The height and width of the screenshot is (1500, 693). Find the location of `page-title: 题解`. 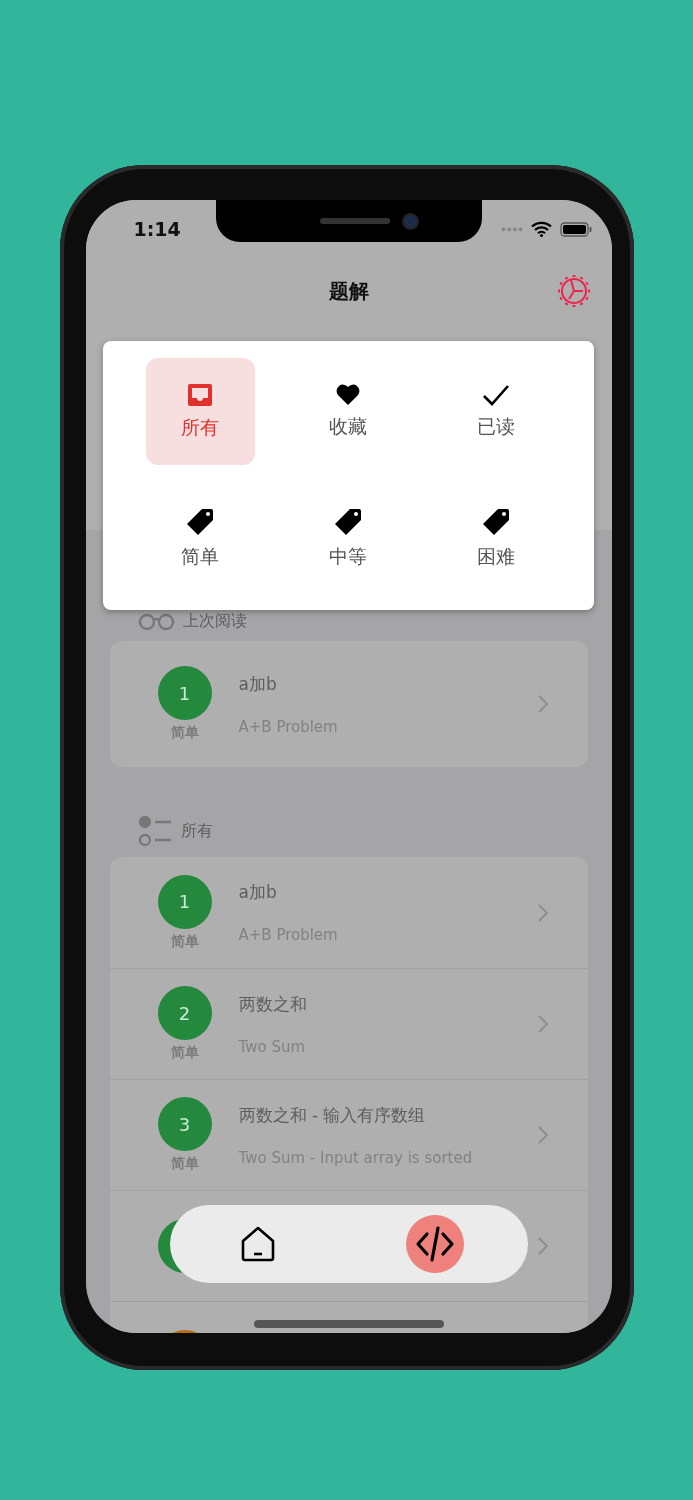

page-title: 题解 is located at coordinates (348, 291).